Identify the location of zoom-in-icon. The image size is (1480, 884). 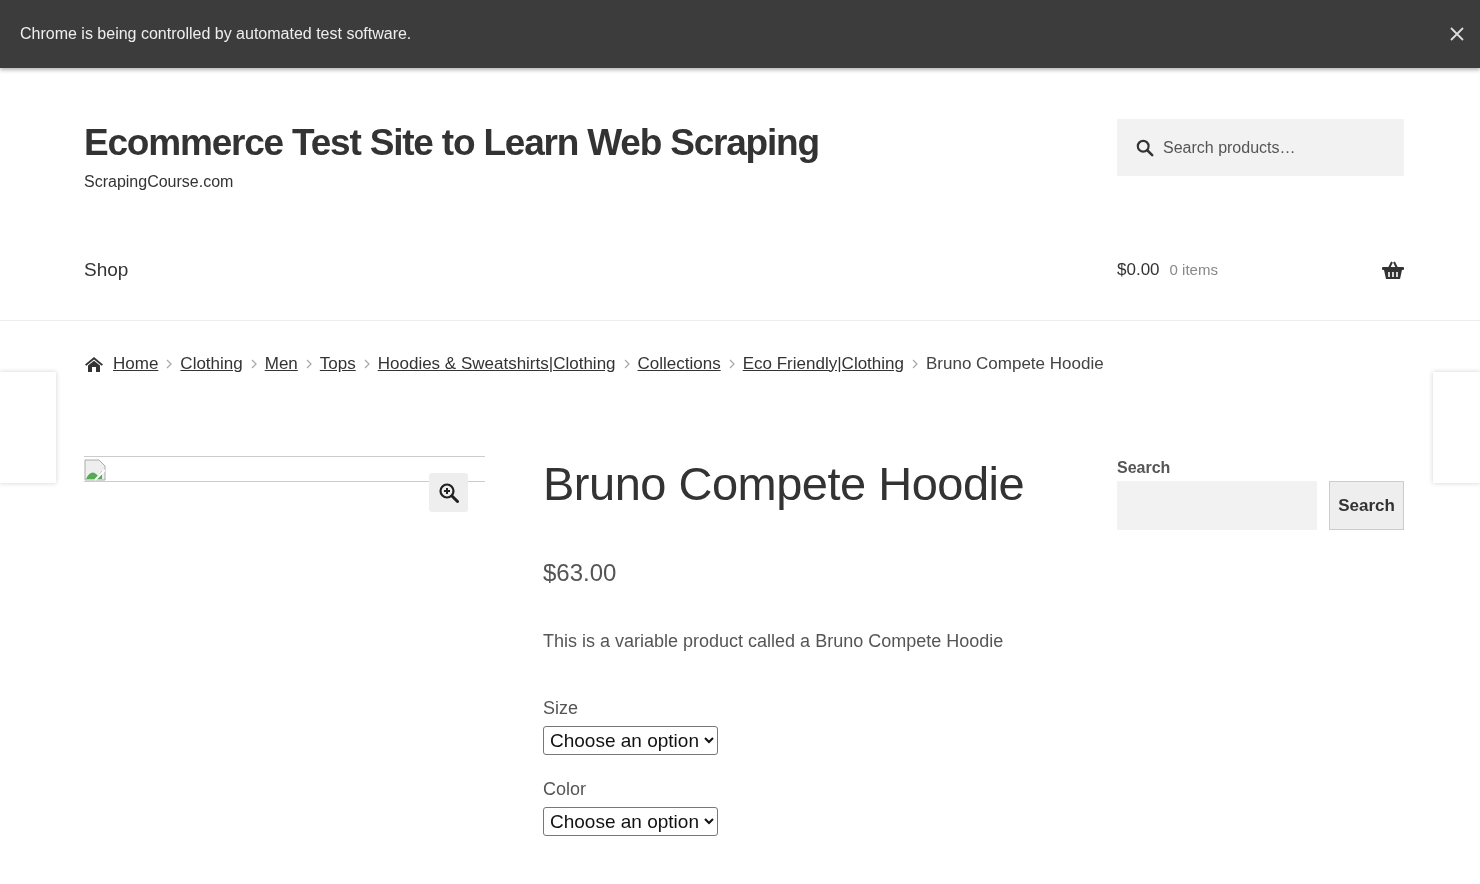
(448, 492).